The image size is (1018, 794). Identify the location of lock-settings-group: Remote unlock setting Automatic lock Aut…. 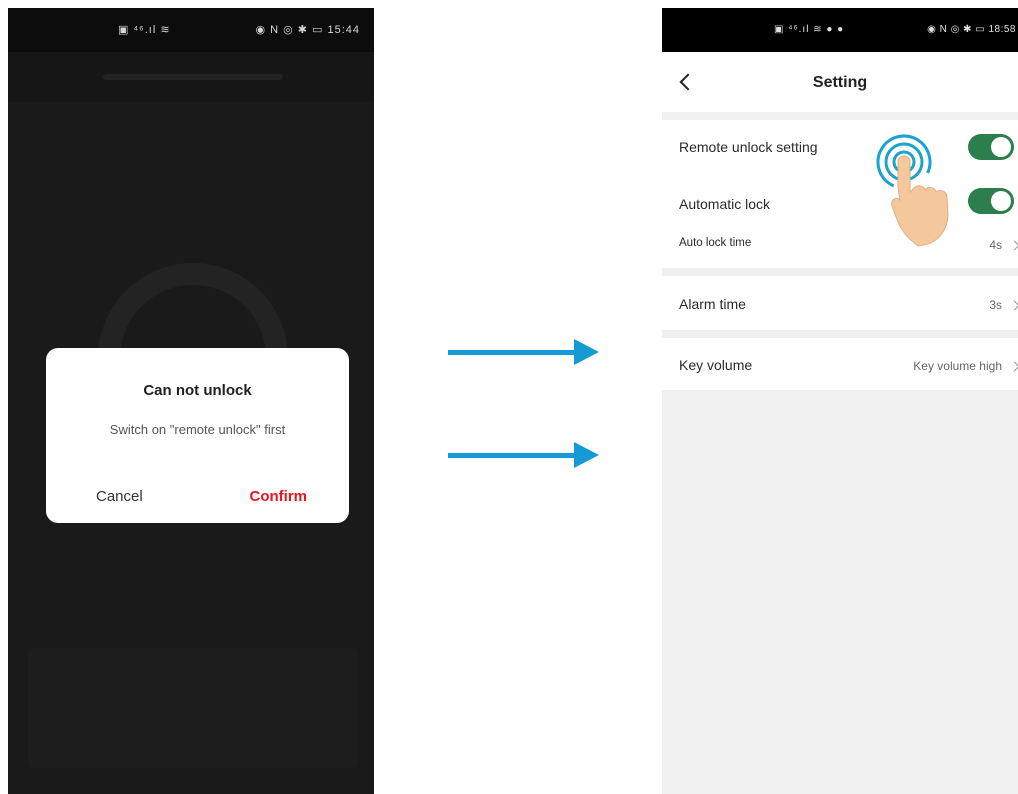
(840, 194).